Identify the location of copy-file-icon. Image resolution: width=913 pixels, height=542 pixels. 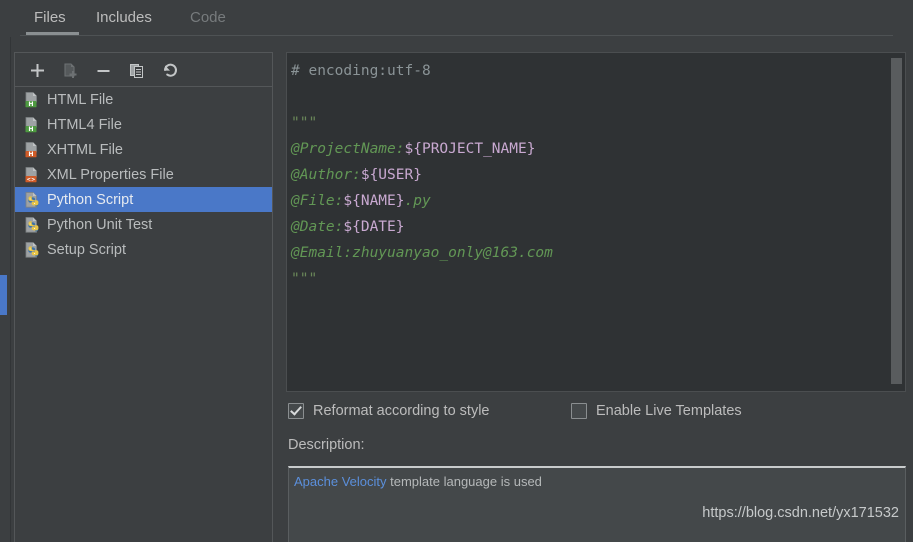
(71, 71).